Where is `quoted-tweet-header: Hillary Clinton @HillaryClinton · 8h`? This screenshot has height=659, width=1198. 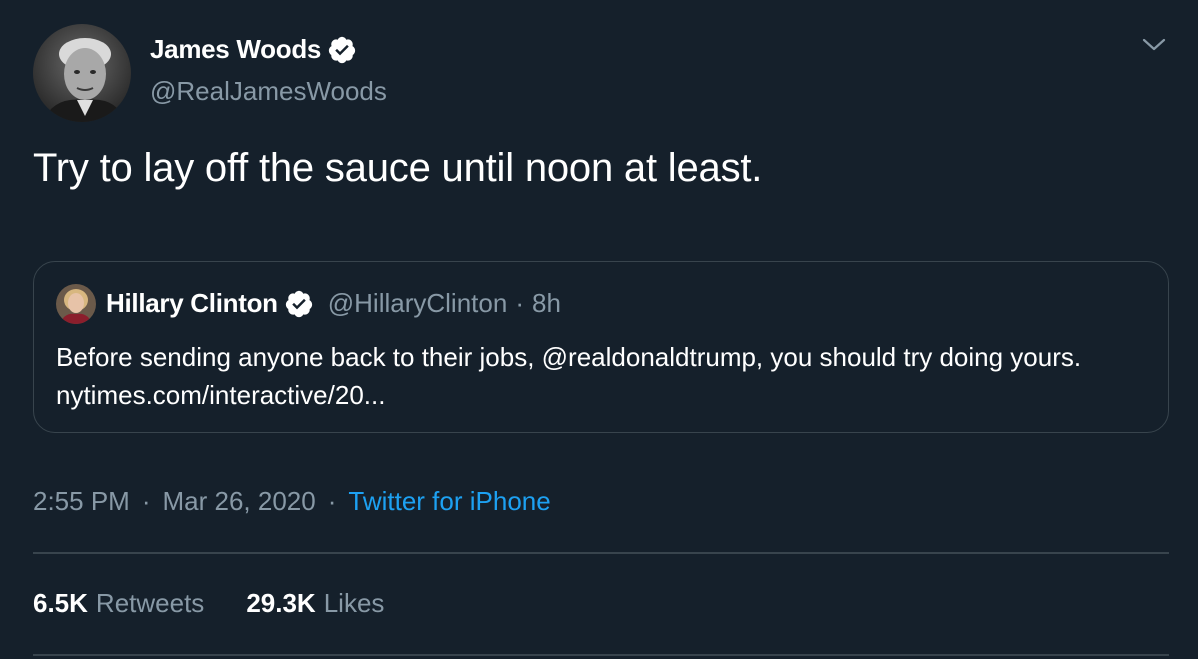 quoted-tweet-header: Hillary Clinton @HillaryClinton · 8h is located at coordinates (333, 303).